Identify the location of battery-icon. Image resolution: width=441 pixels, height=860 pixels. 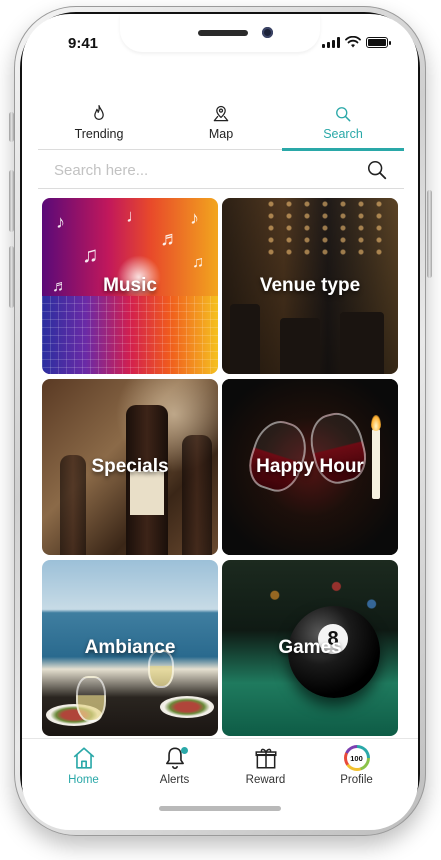
(378, 42).